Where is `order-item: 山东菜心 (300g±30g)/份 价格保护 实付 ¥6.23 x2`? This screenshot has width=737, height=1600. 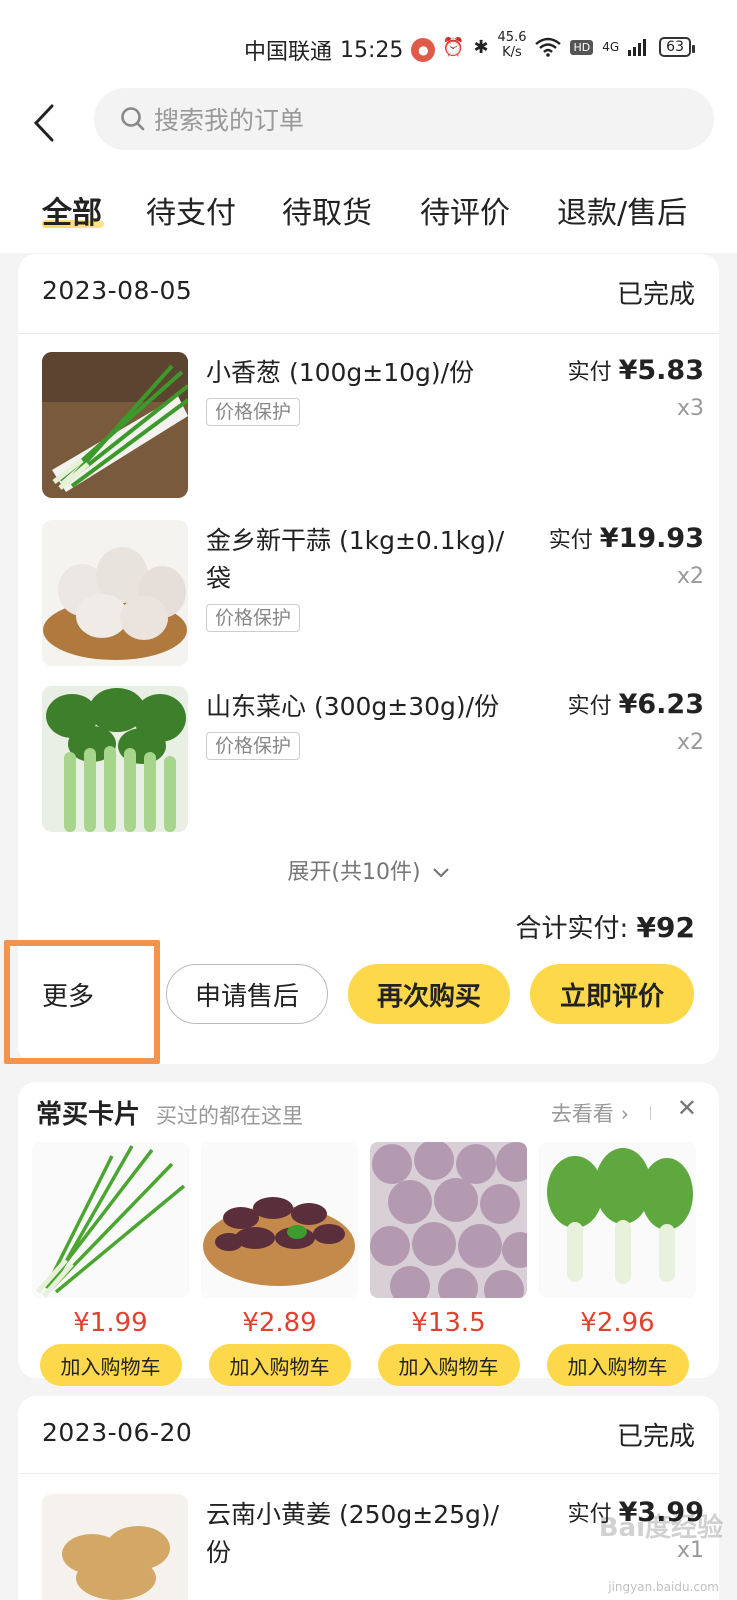 order-item: 山东菜心 (300g±30g)/份 价格保护 实付 ¥6.23 x2 is located at coordinates (373, 759).